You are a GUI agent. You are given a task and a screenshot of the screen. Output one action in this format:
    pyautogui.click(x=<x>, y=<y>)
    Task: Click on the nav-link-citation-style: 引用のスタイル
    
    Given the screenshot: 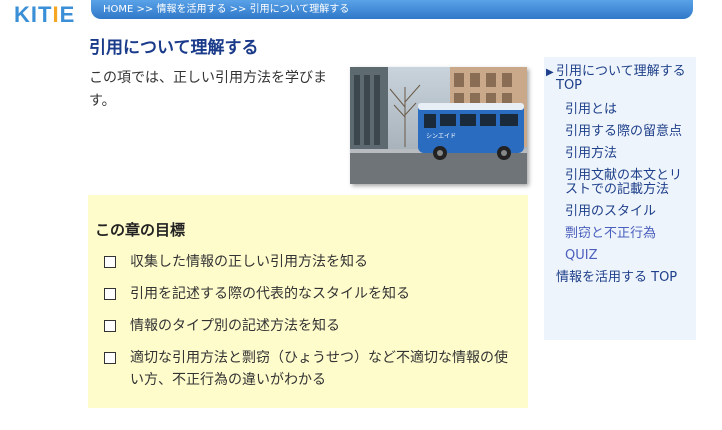 What is the action you would take?
    pyautogui.click(x=618, y=212)
    